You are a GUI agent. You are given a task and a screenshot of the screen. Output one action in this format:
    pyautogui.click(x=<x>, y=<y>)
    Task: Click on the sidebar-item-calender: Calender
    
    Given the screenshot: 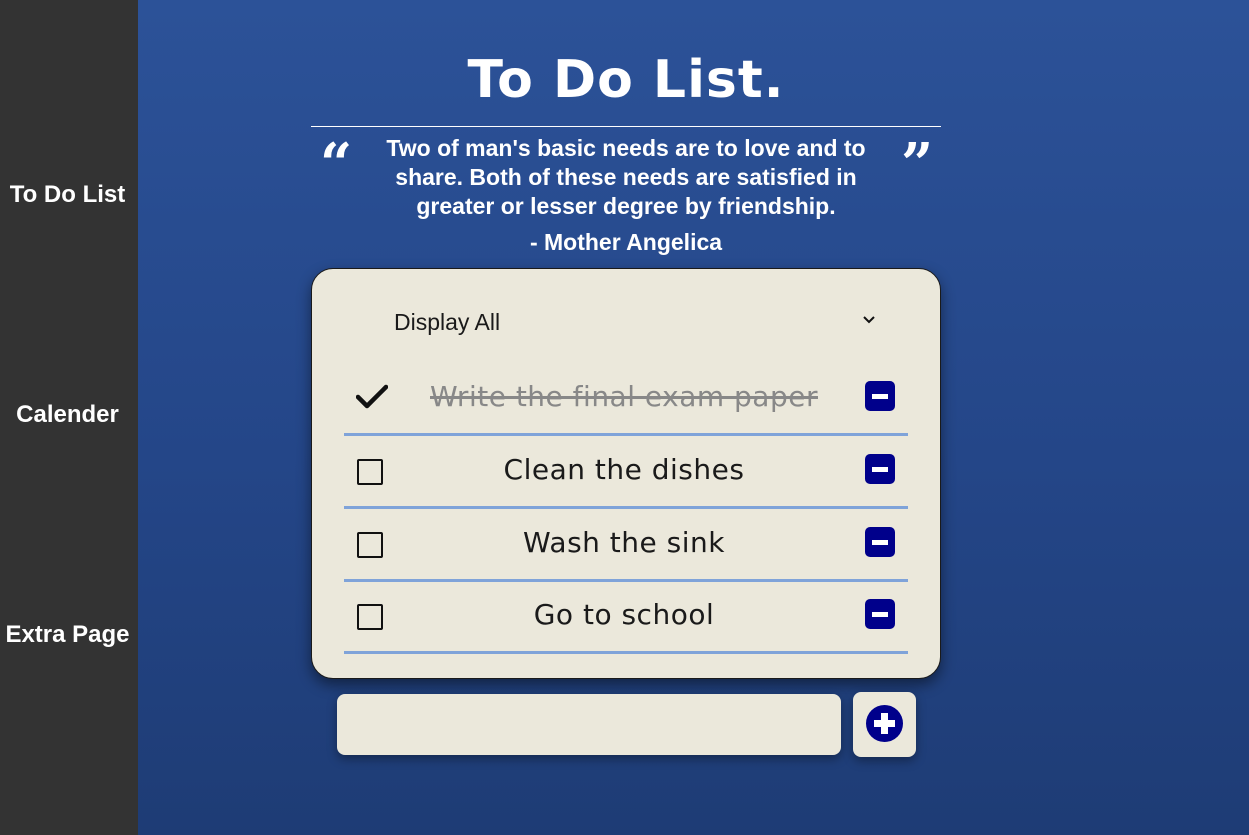 What is the action you would take?
    pyautogui.click(x=67, y=415)
    